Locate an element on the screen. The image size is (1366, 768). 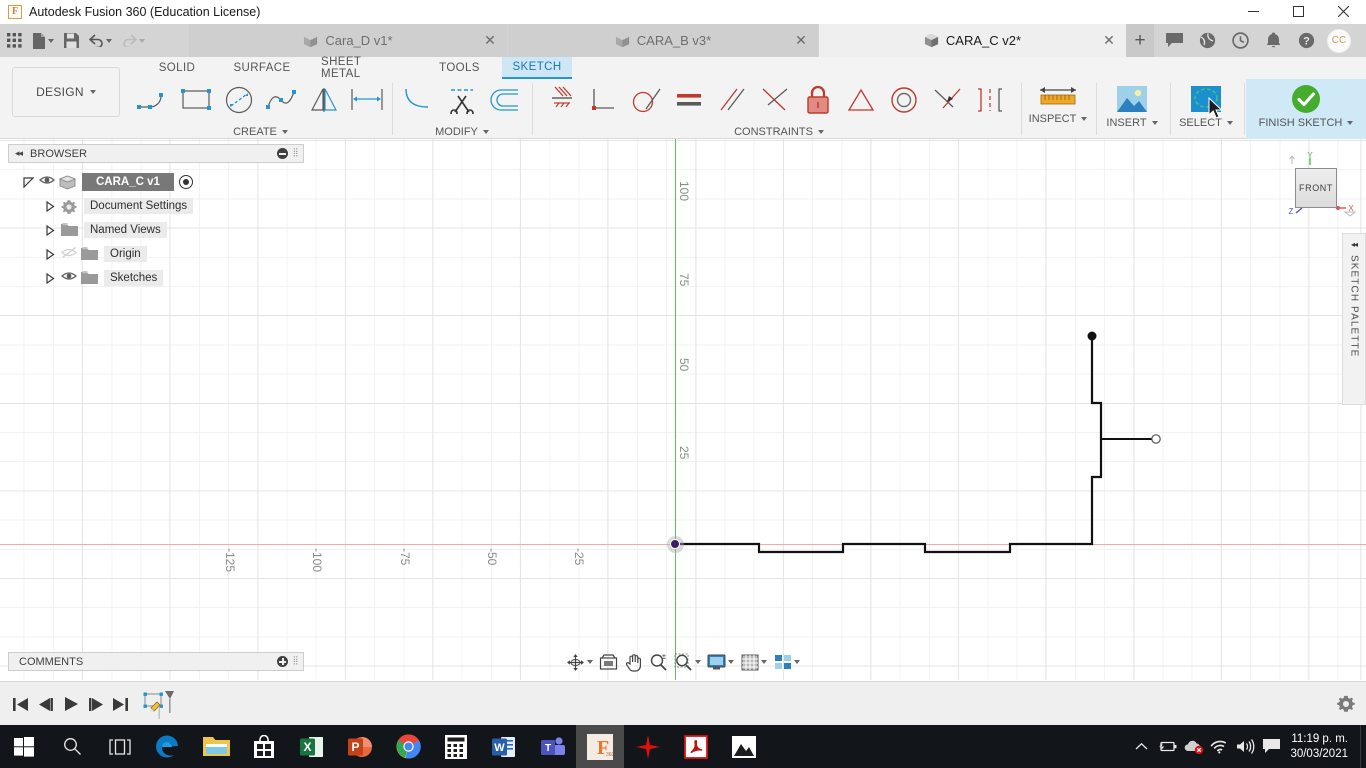
comments-grip-icon: ⦙⦙ is located at coordinates (295, 661).